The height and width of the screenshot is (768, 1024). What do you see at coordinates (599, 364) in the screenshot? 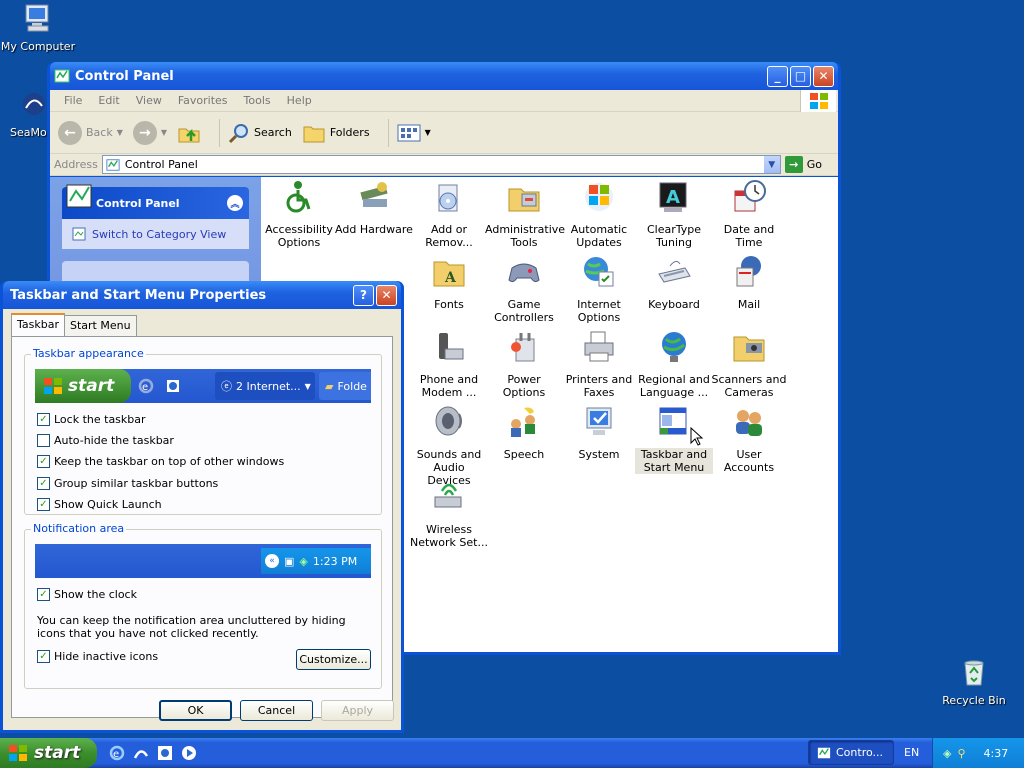
I see `item-printers-and-faxes: Printers and Faxes` at bounding box center [599, 364].